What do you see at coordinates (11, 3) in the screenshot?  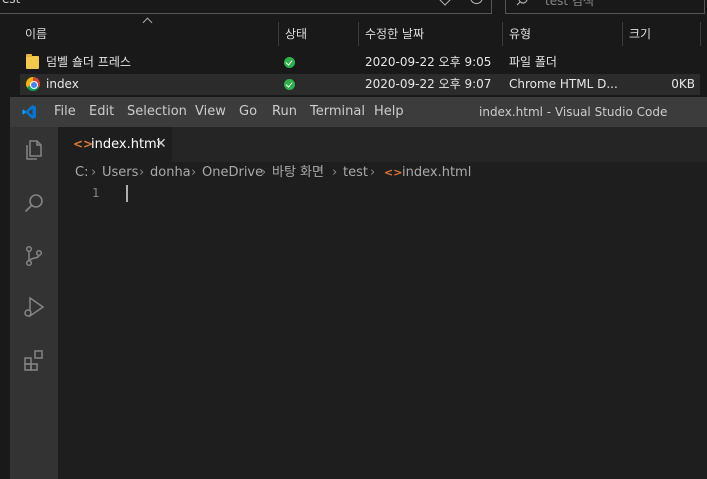 I see `address-text: est` at bounding box center [11, 3].